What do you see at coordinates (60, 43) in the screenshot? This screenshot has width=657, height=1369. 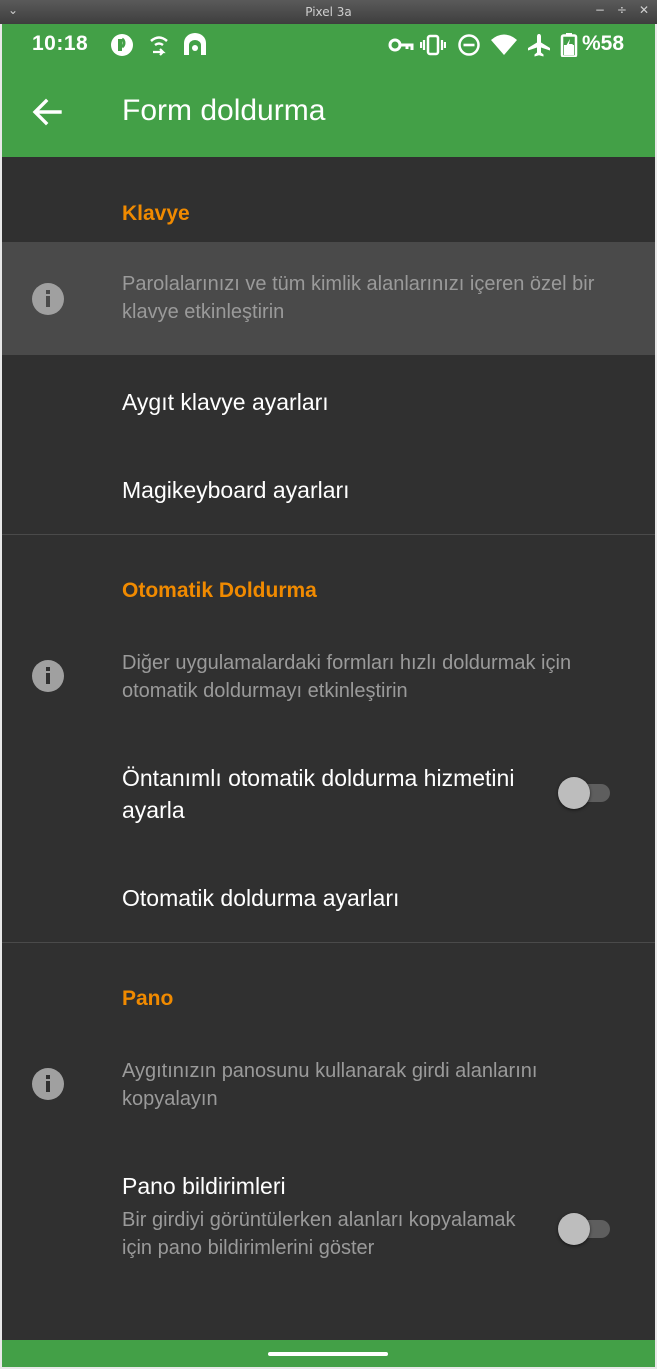 I see `status-time: 10:18` at bounding box center [60, 43].